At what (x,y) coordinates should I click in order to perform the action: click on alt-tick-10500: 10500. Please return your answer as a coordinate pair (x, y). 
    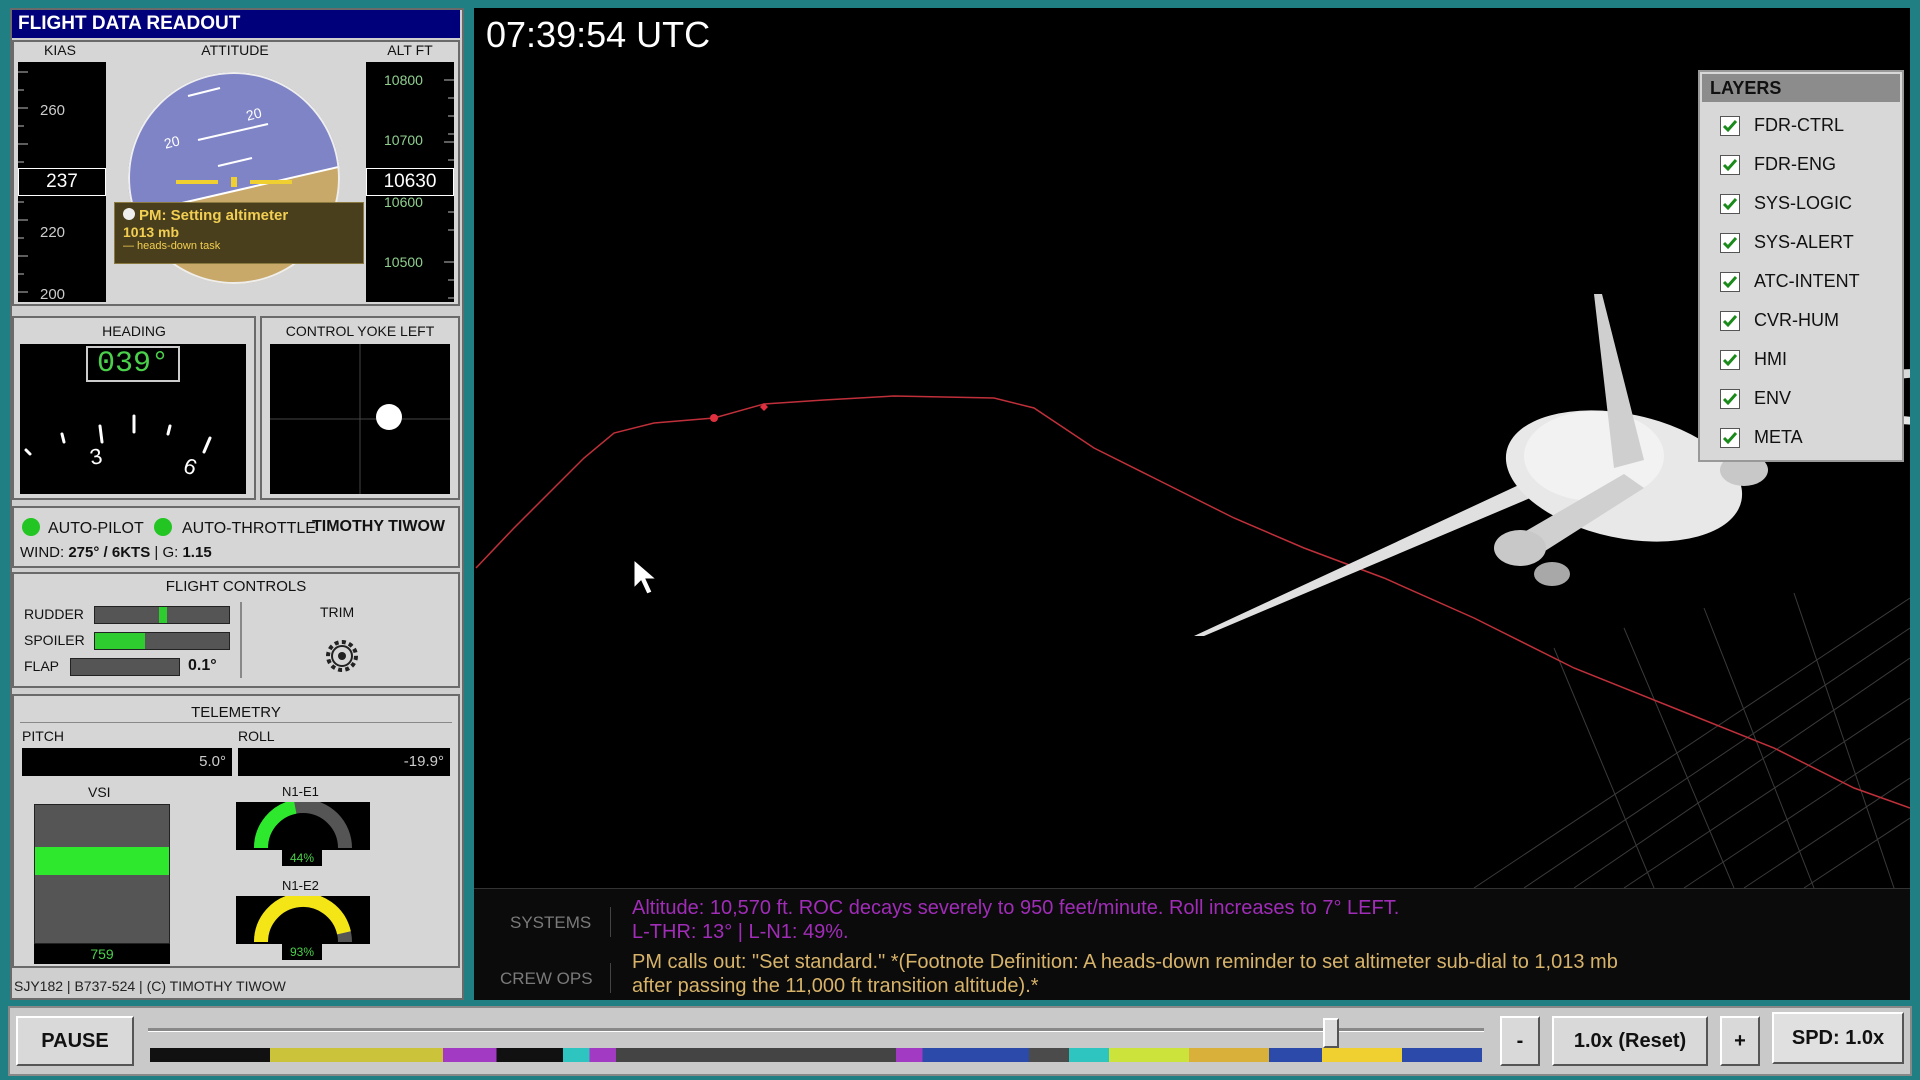
    Looking at the image, I should click on (403, 262).